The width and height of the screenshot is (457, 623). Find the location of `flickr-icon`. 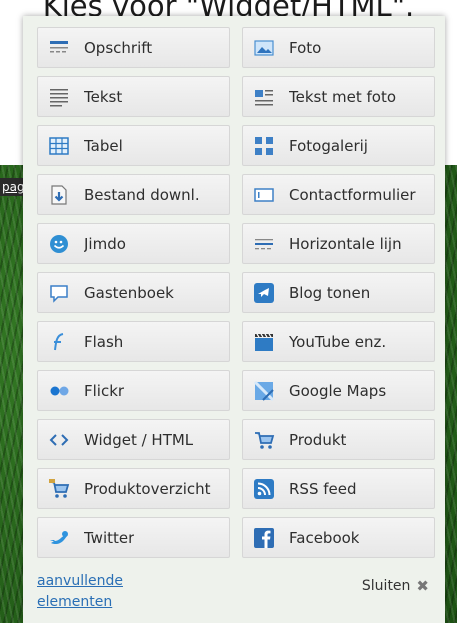

flickr-icon is located at coordinates (59, 391).